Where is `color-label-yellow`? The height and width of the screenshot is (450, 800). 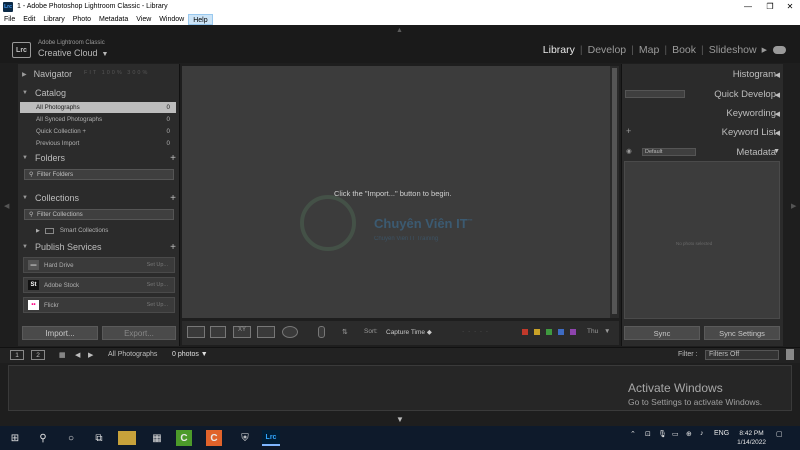
color-label-yellow is located at coordinates (537, 332).